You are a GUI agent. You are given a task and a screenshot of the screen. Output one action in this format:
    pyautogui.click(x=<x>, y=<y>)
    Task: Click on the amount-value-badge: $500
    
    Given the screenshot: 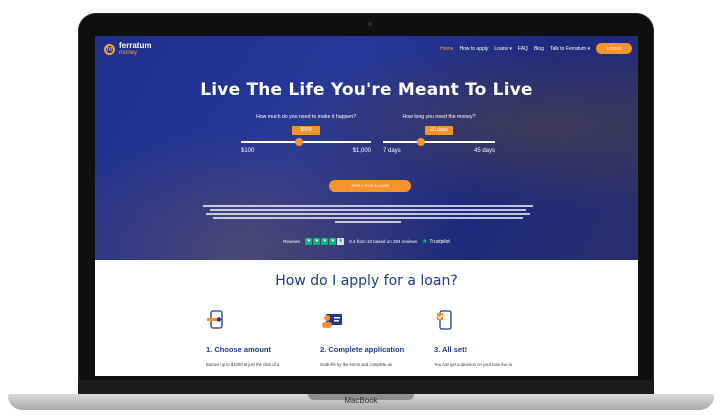 What is the action you would take?
    pyautogui.click(x=306, y=130)
    